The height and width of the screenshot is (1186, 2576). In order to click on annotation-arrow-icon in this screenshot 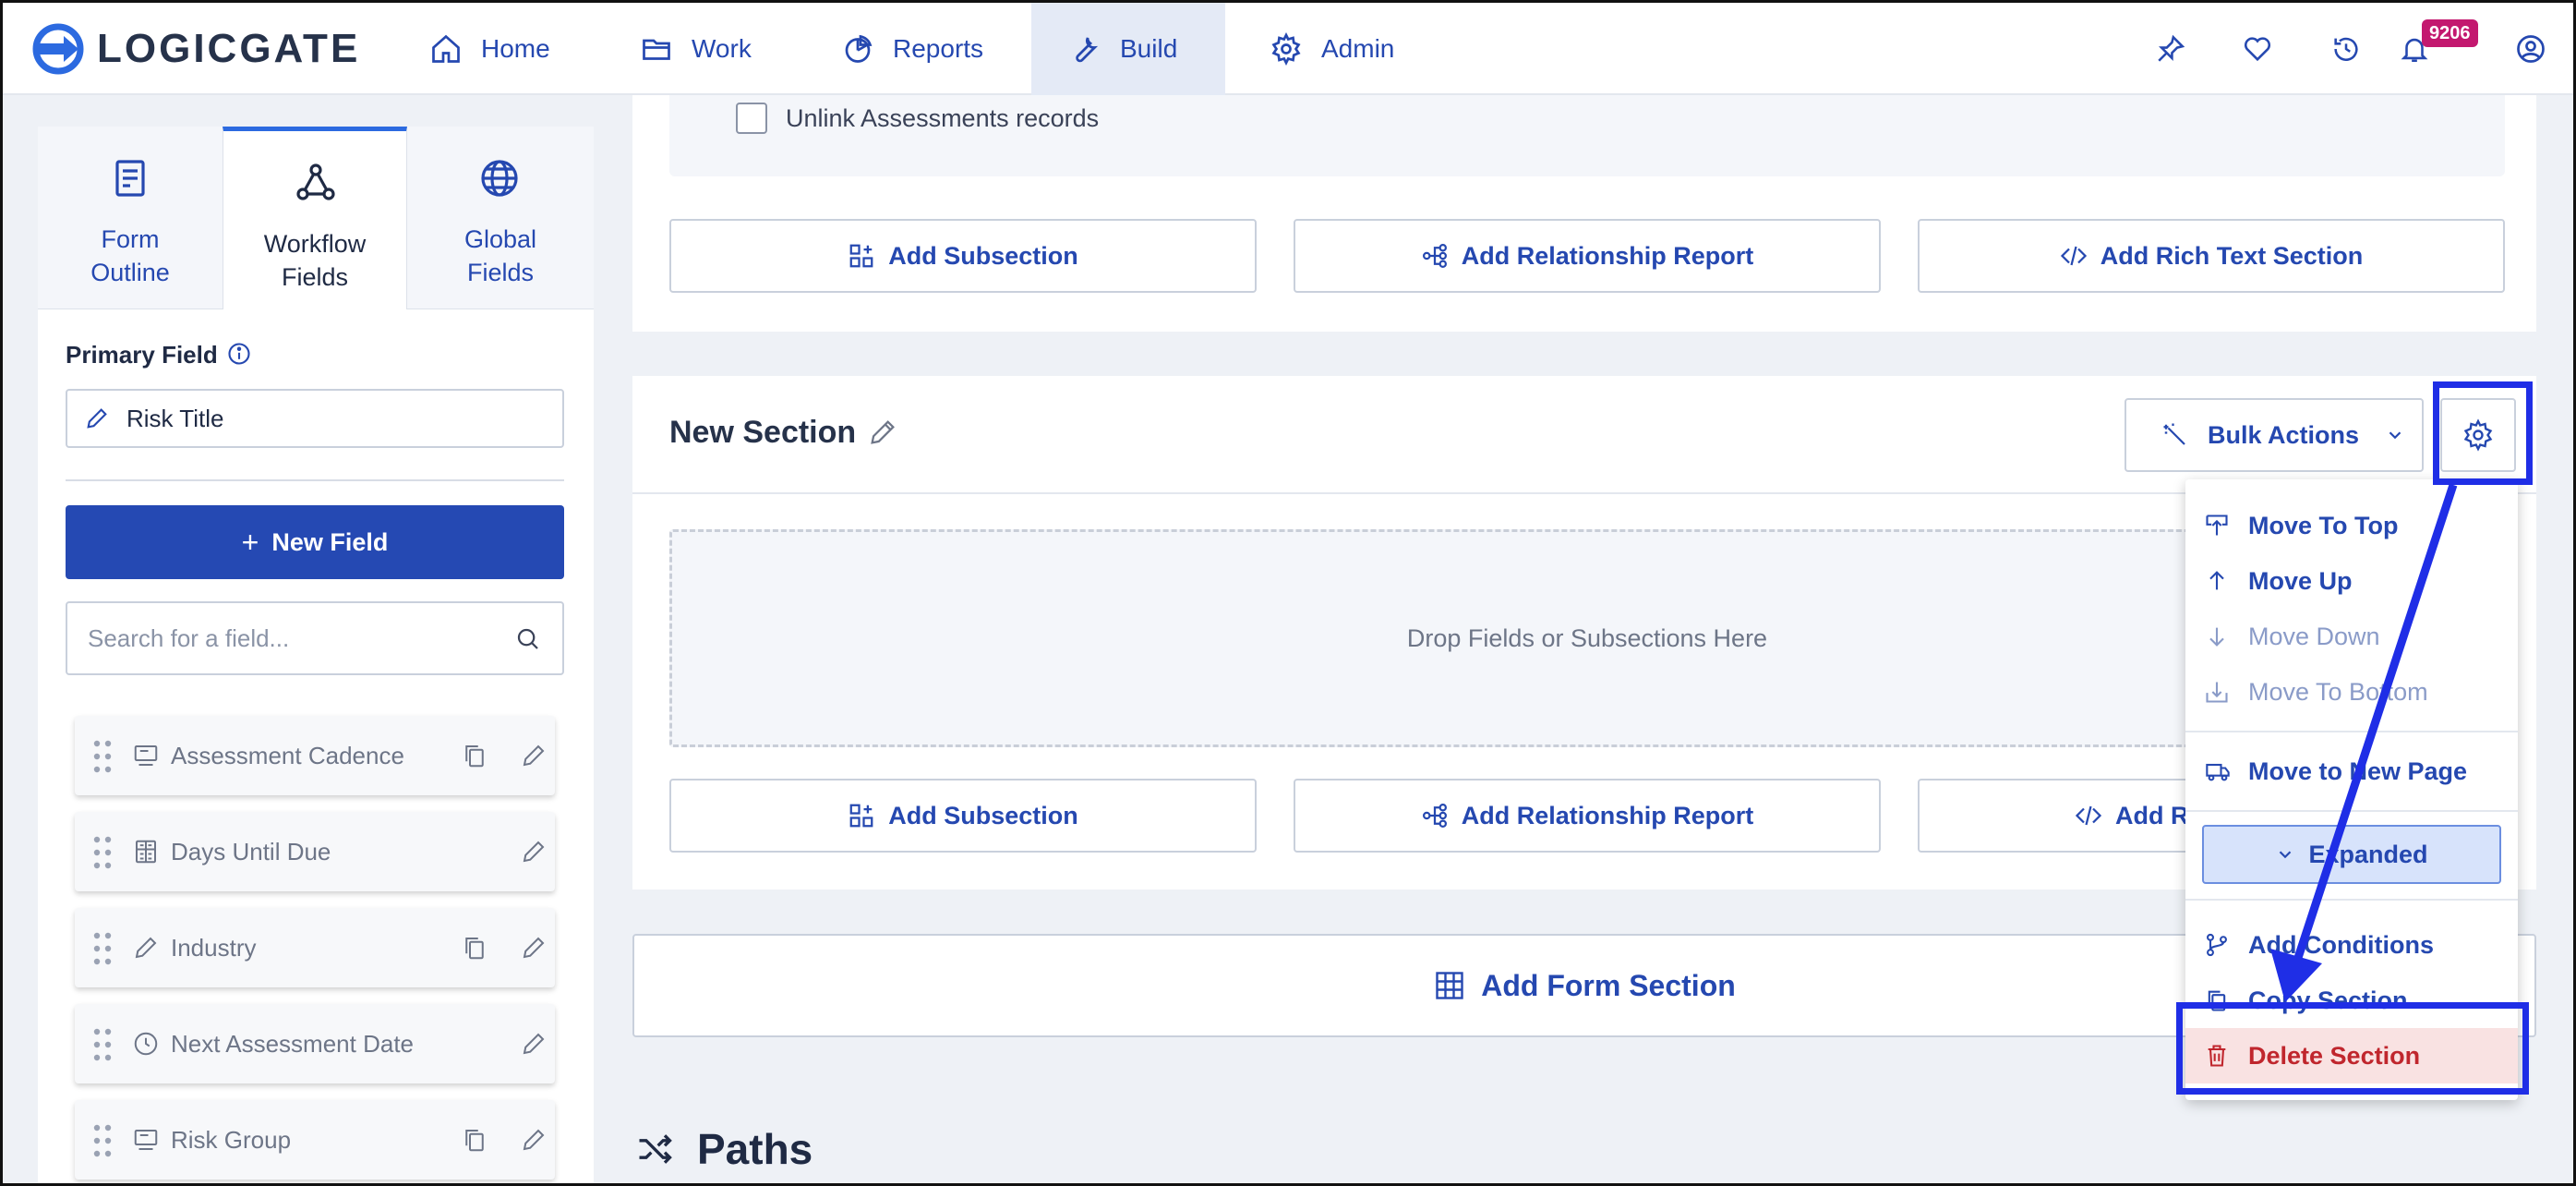, I will do `click(2364, 743)`.